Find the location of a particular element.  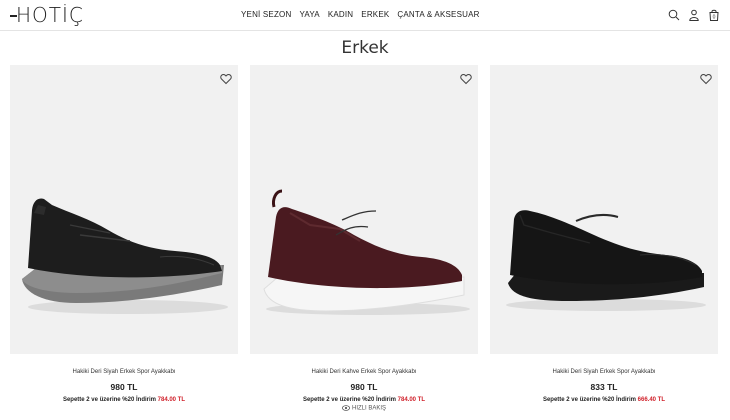

page-title: Erkek is located at coordinates (365, 48).